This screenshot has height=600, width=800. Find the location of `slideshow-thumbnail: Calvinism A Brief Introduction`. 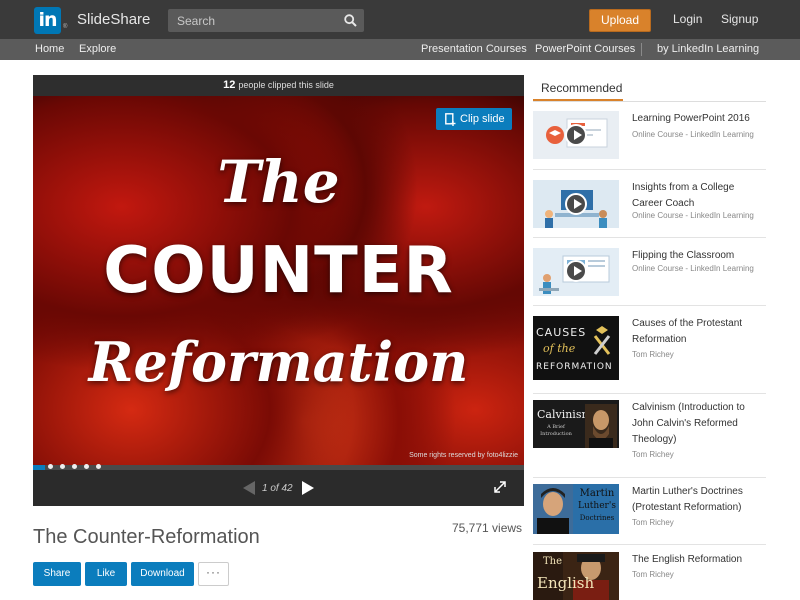

slideshow-thumbnail: Calvinism A Brief Introduction is located at coordinates (576, 424).